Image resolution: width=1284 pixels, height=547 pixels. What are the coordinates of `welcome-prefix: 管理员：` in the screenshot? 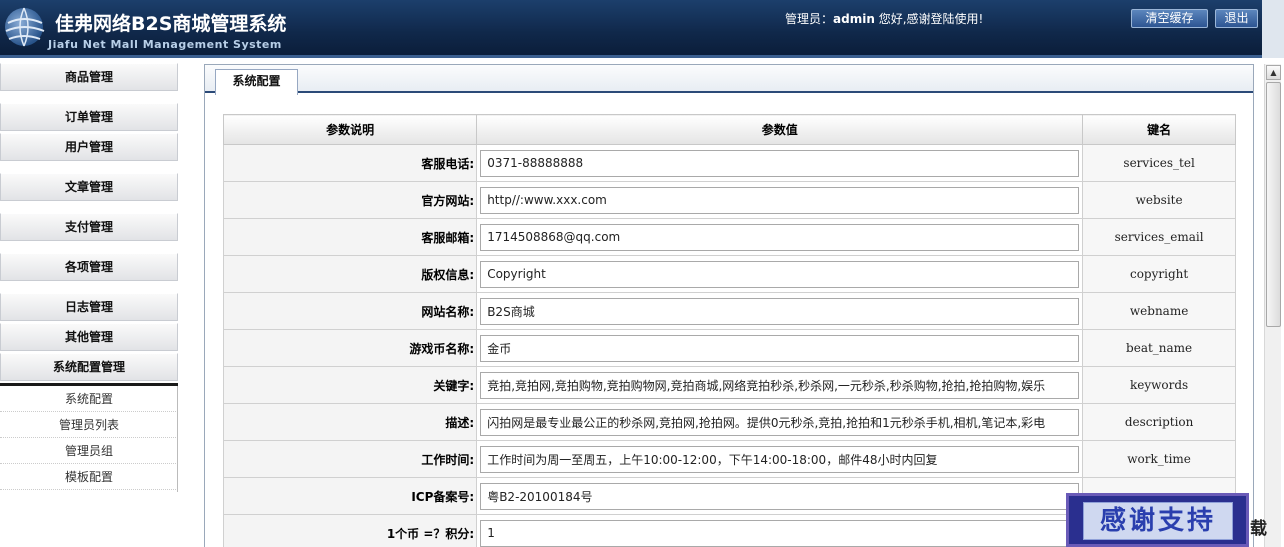 It's located at (809, 19).